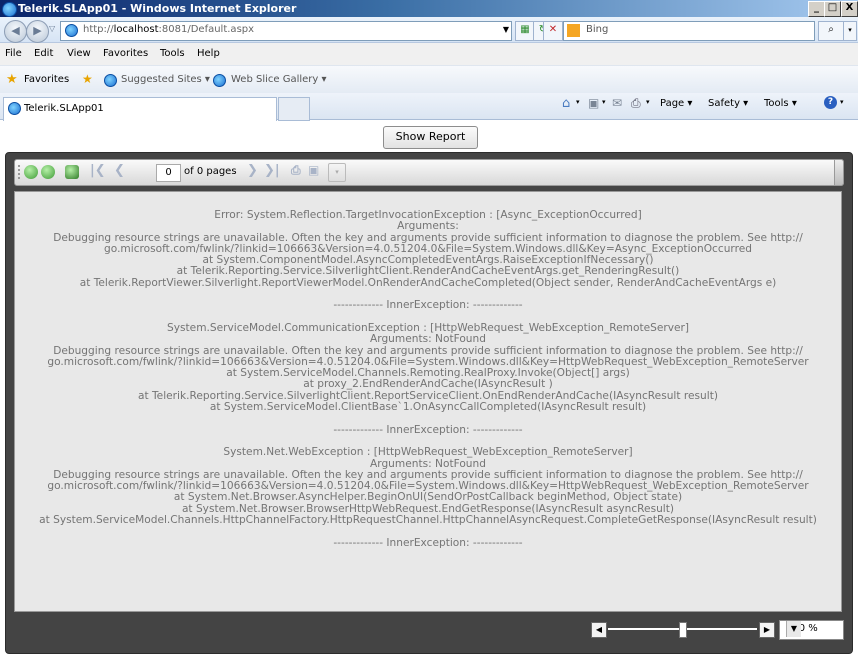  What do you see at coordinates (430, 137) in the screenshot?
I see `show-report-button: Show Report` at bounding box center [430, 137].